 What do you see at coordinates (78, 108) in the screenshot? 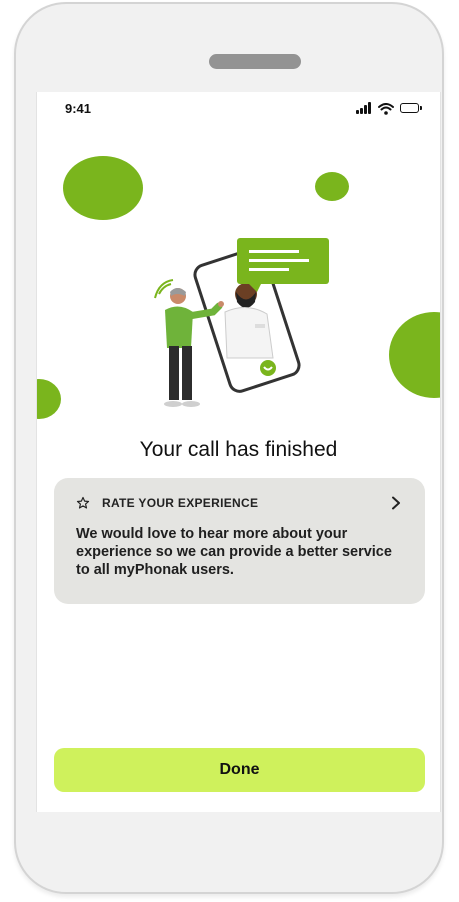
I see `status-time: 9:41` at bounding box center [78, 108].